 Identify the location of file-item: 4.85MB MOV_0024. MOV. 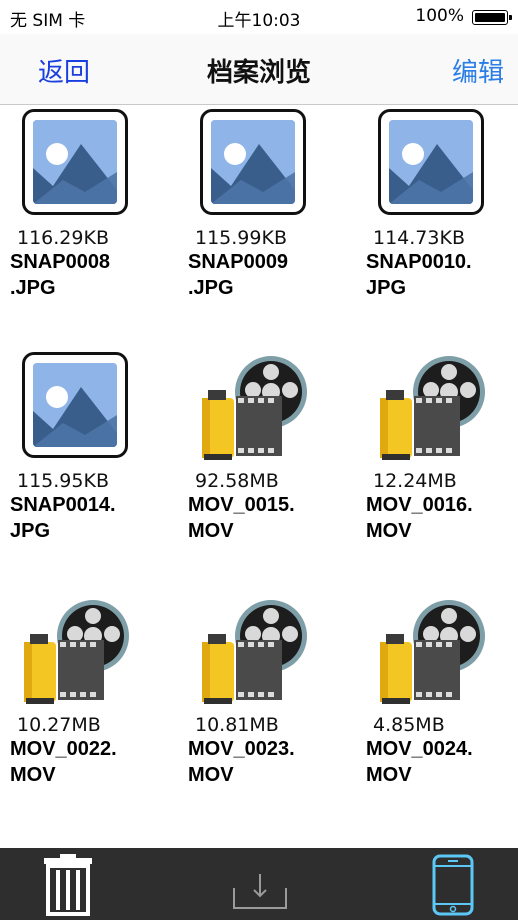
(442, 707).